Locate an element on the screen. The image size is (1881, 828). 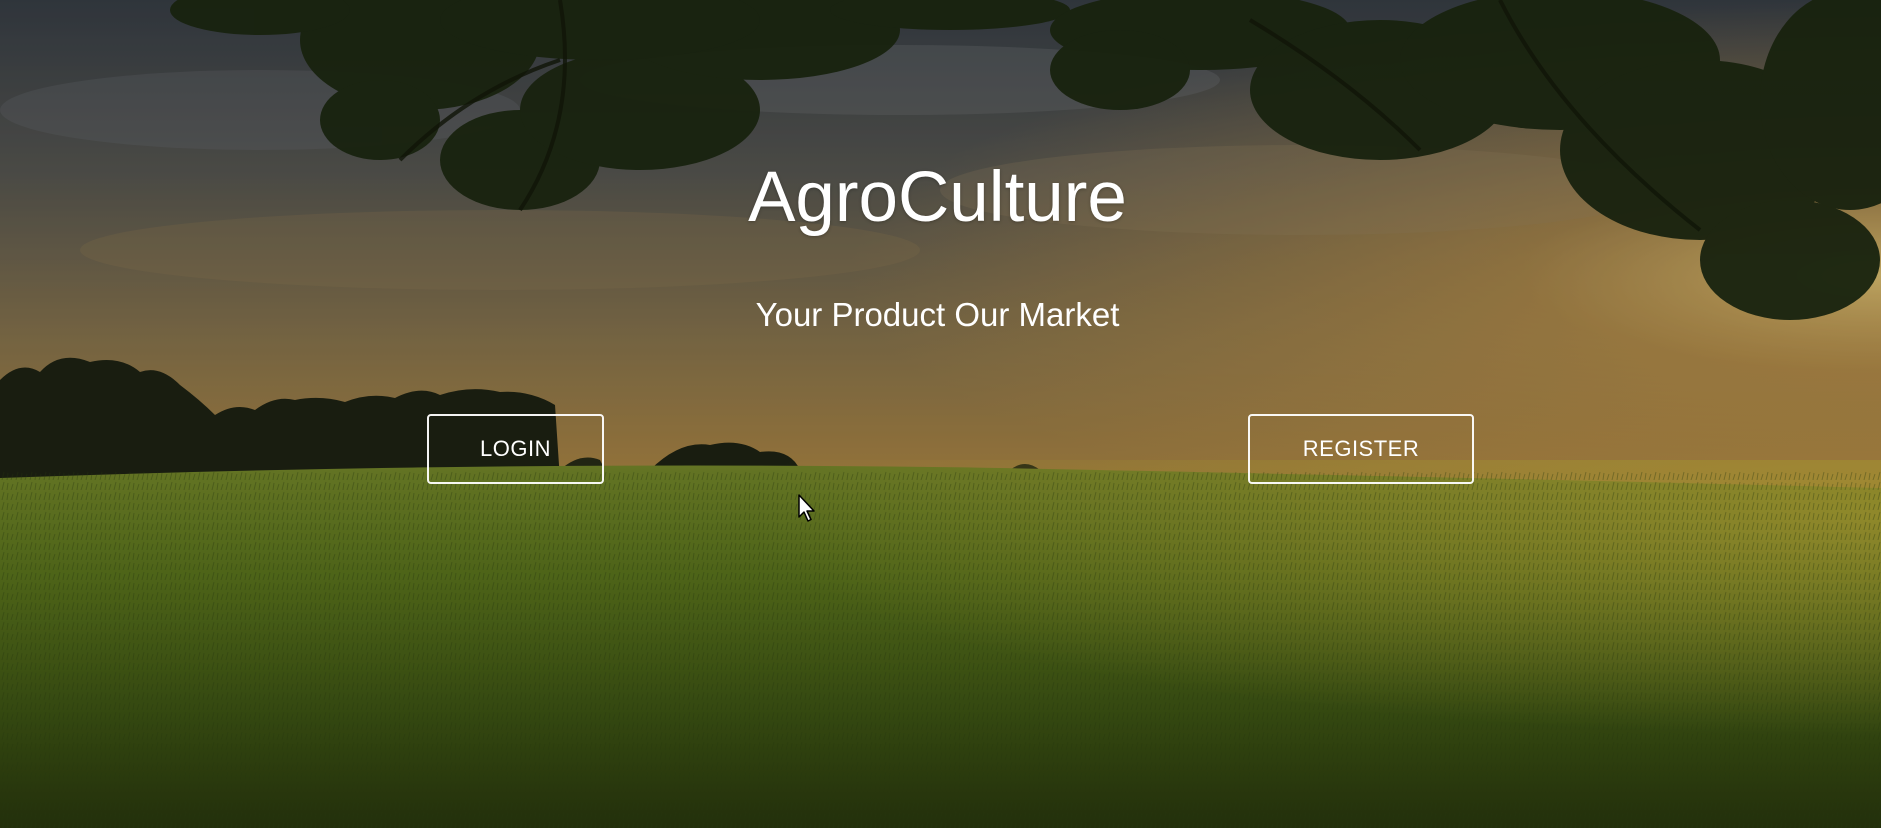
site-title: AgroCulture is located at coordinates (937, 197).